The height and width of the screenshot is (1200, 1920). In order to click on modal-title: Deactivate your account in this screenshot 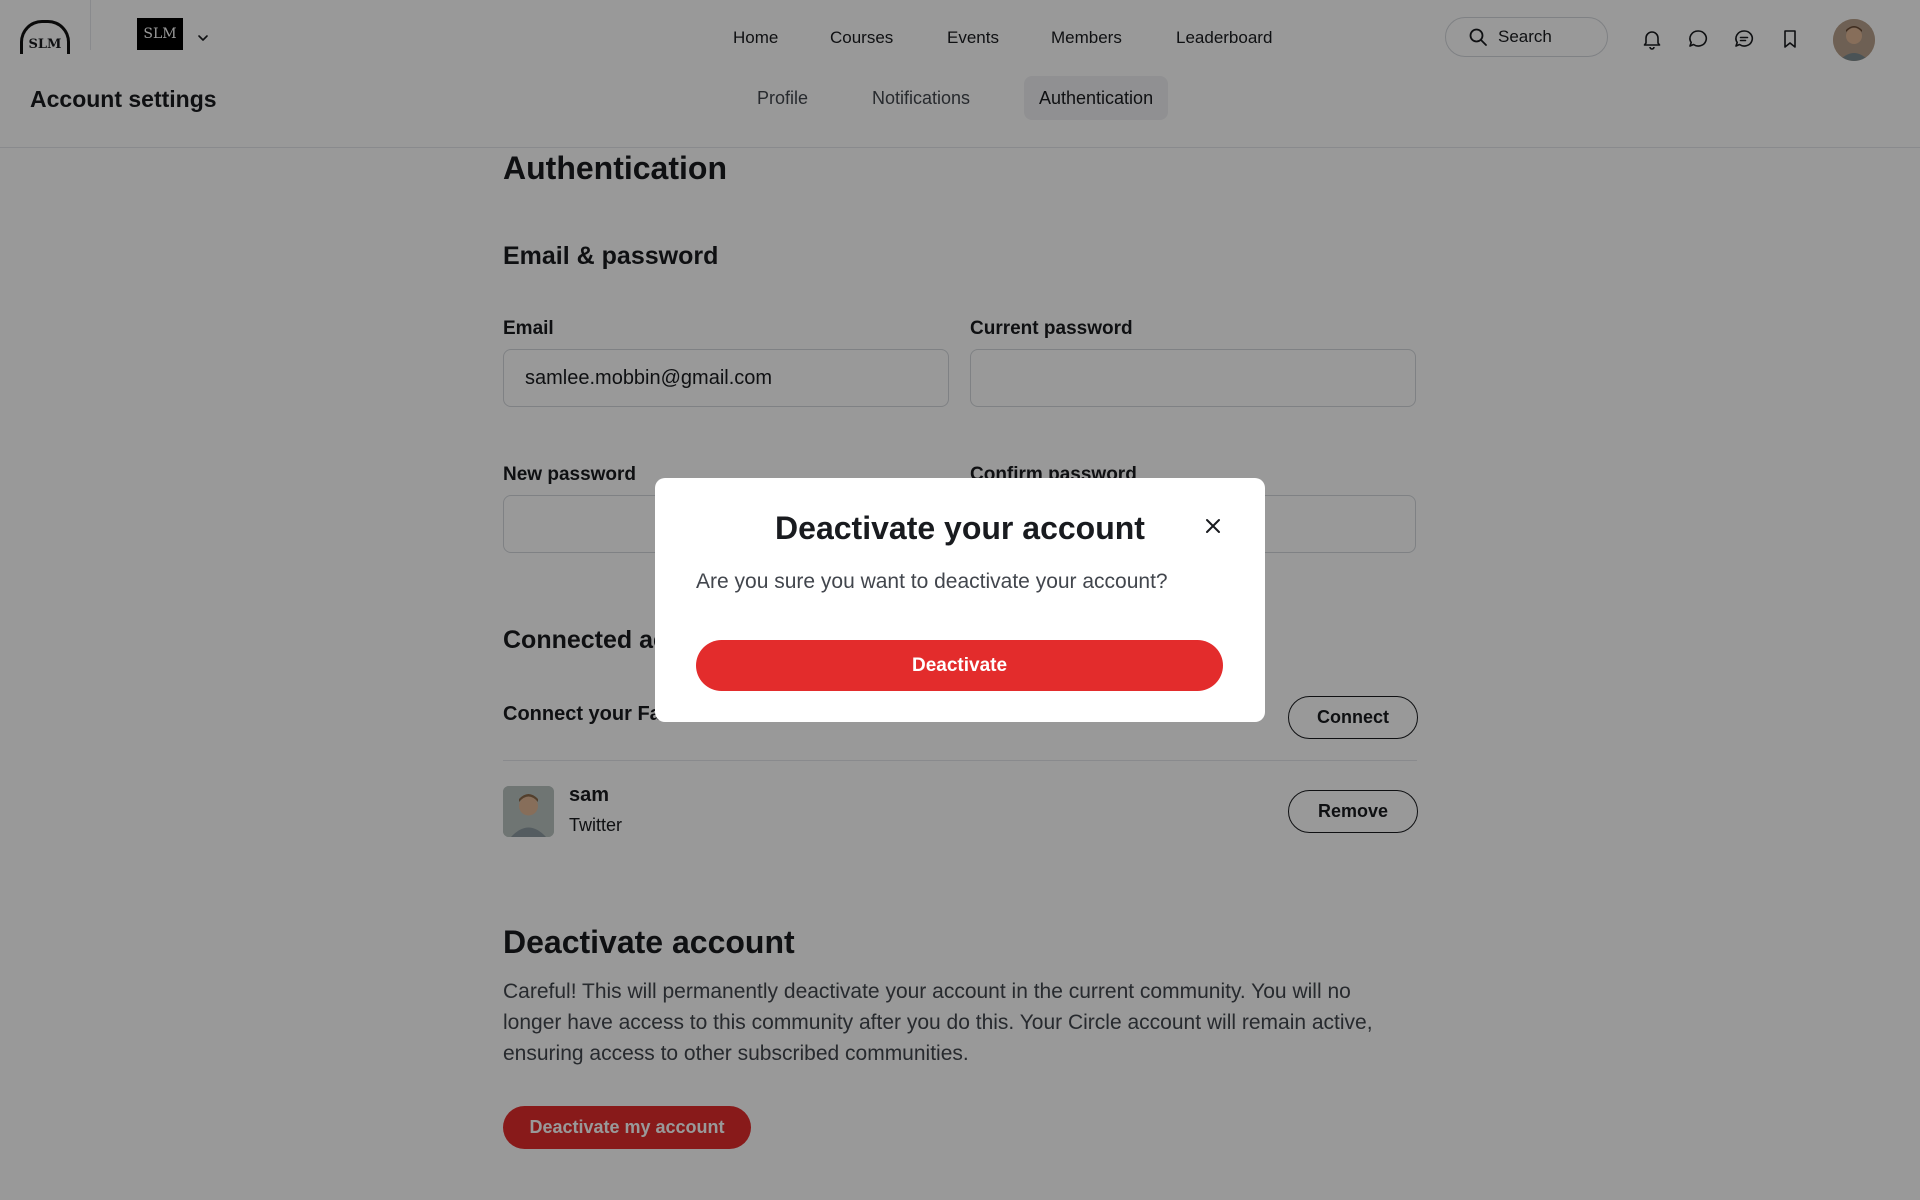, I will do `click(960, 528)`.